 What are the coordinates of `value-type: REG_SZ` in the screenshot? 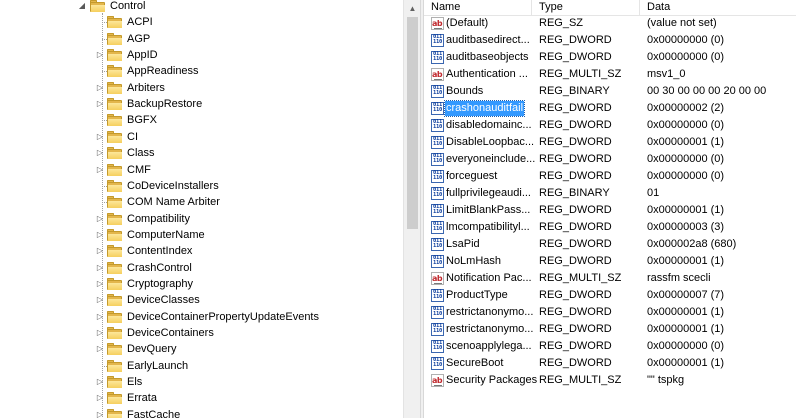 It's located at (561, 23).